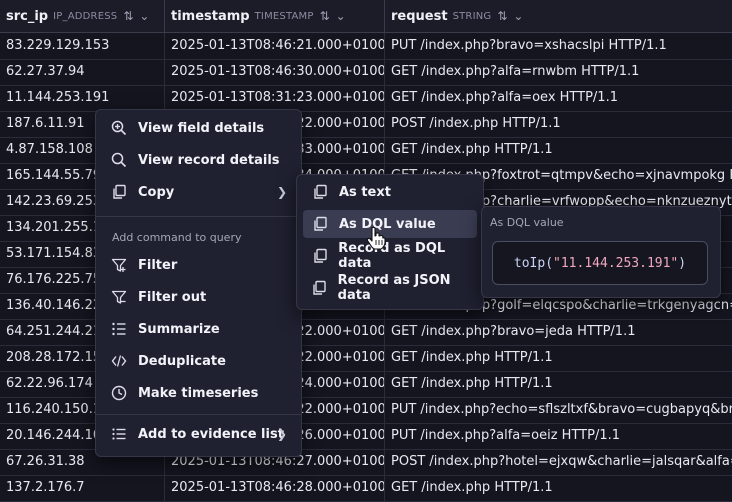  What do you see at coordinates (158, 265) in the screenshot?
I see `menu-item-label: Filter` at bounding box center [158, 265].